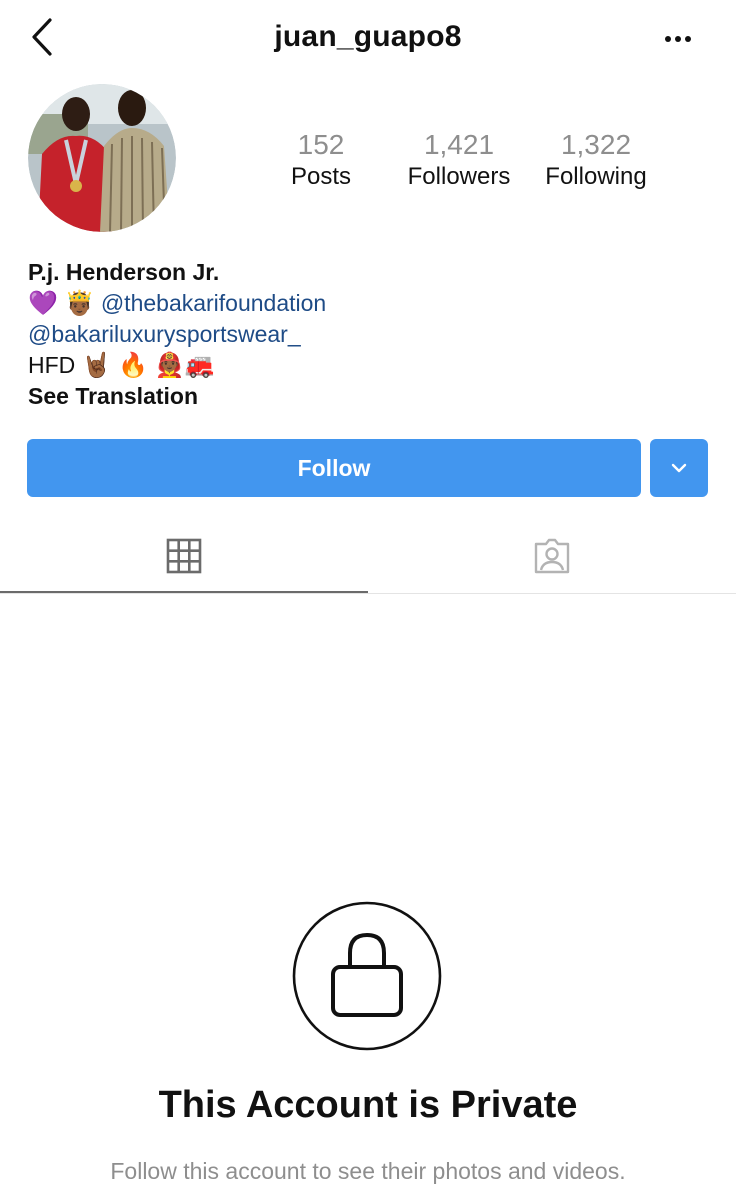  I want to click on header-bar: juan_guapo8, so click(368, 40).